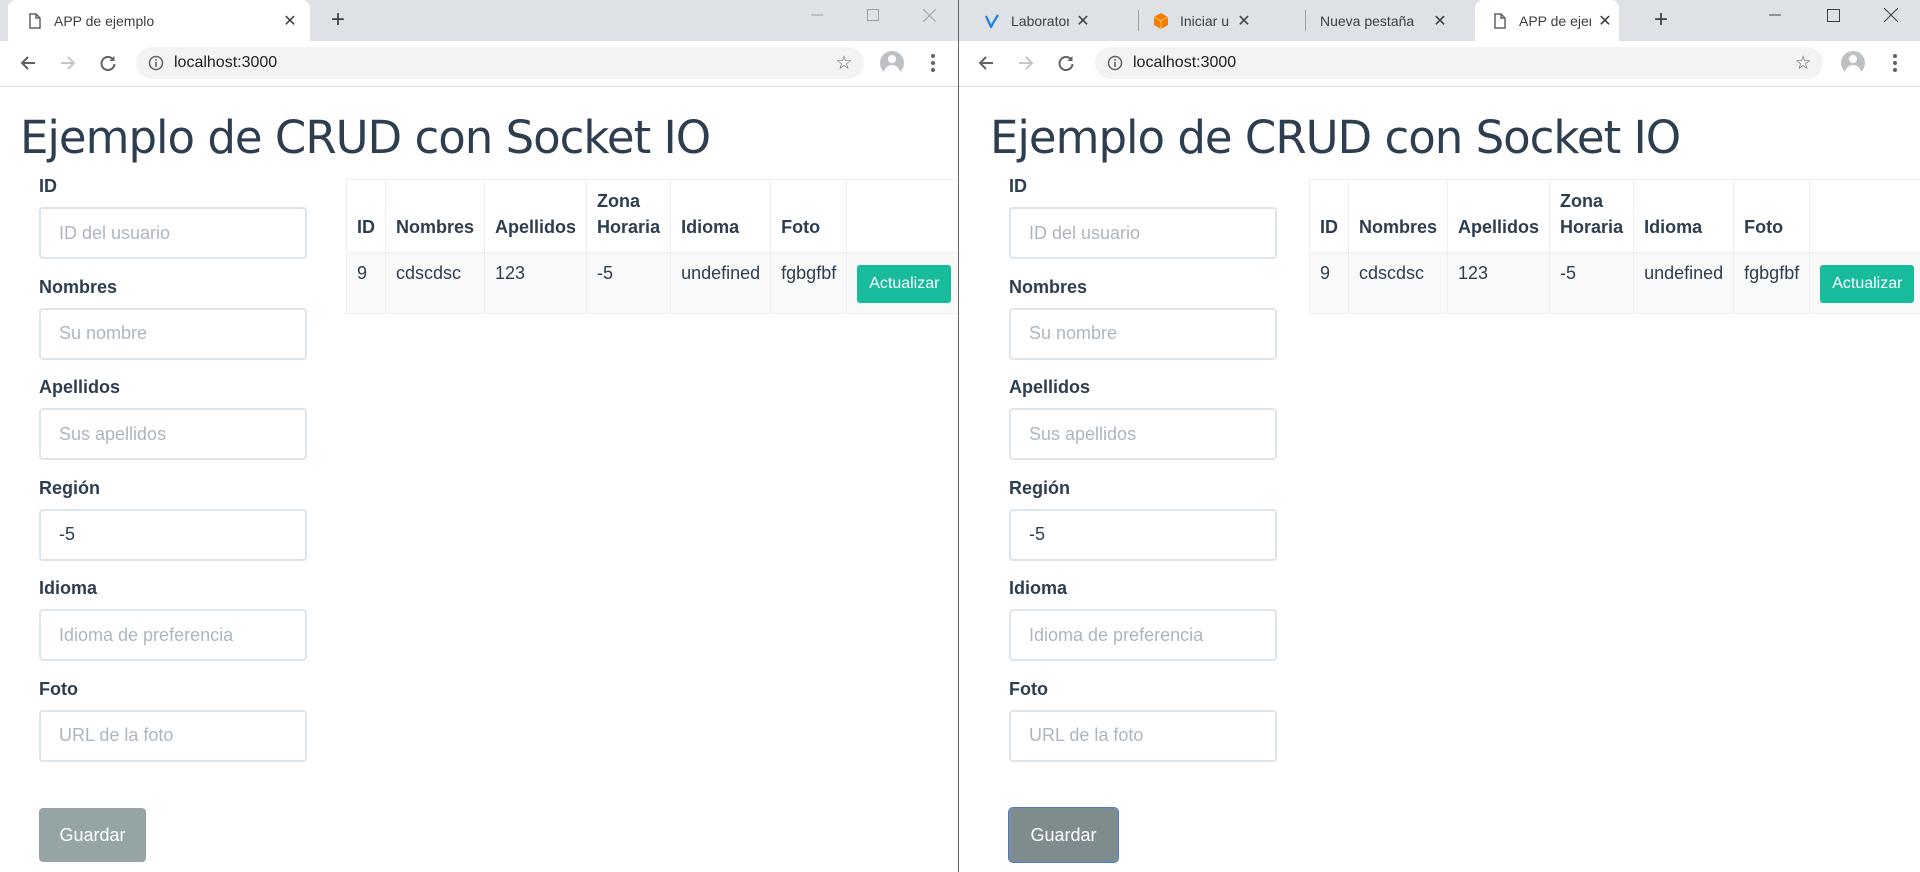  I want to click on cell-idioma: undefined, so click(721, 283).